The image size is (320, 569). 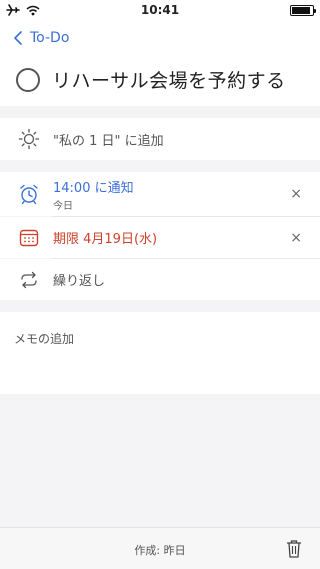 I want to click on notes-placeholder: メモの追加, so click(x=44, y=339).